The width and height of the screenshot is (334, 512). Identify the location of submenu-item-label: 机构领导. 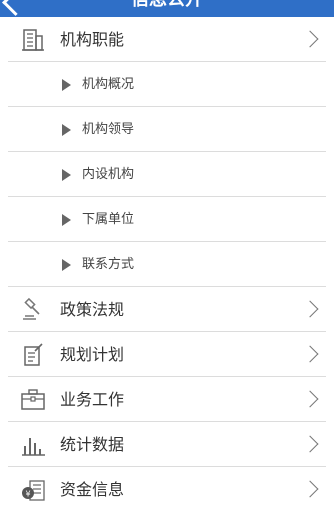
(108, 129).